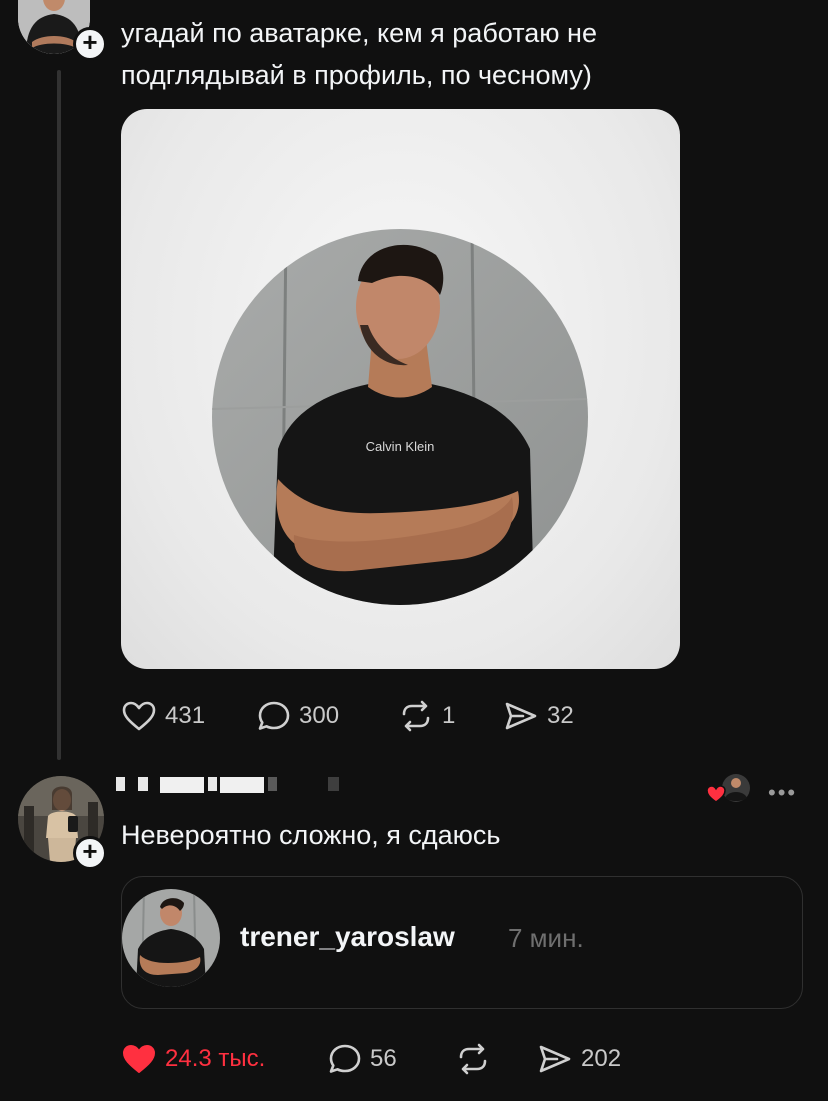  Describe the element at coordinates (227, 785) in the screenshot. I see `redacted-username` at that location.